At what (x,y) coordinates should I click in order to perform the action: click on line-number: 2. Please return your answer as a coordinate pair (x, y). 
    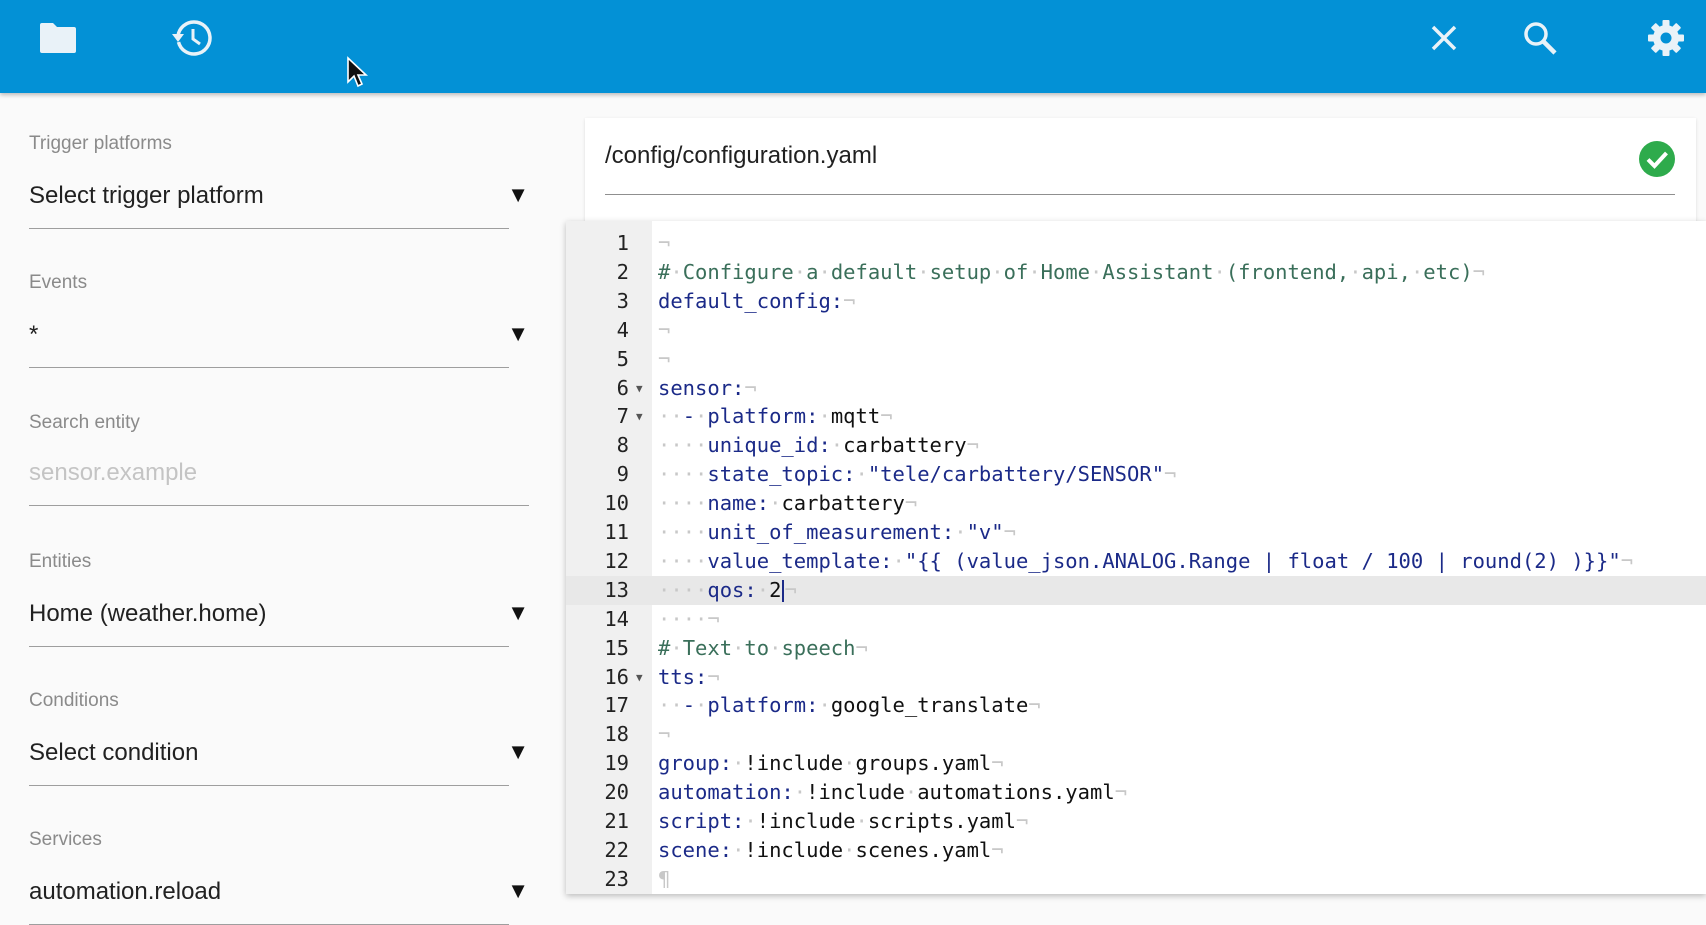
    Looking at the image, I should click on (622, 271).